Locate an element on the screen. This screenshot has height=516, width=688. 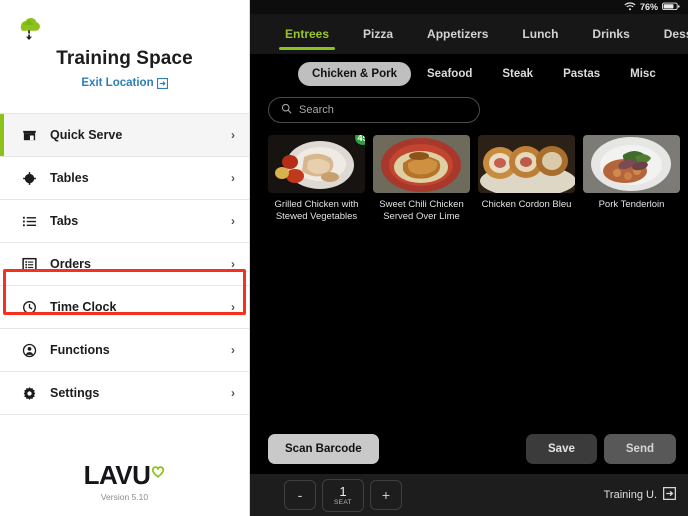
clock-icon is located at coordinates (29, 307).